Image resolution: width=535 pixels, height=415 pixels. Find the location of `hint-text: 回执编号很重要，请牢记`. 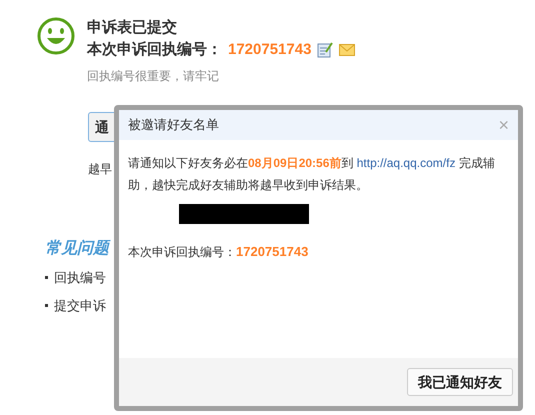

hint-text: 回执编号很重要，请牢记 is located at coordinates (153, 76).